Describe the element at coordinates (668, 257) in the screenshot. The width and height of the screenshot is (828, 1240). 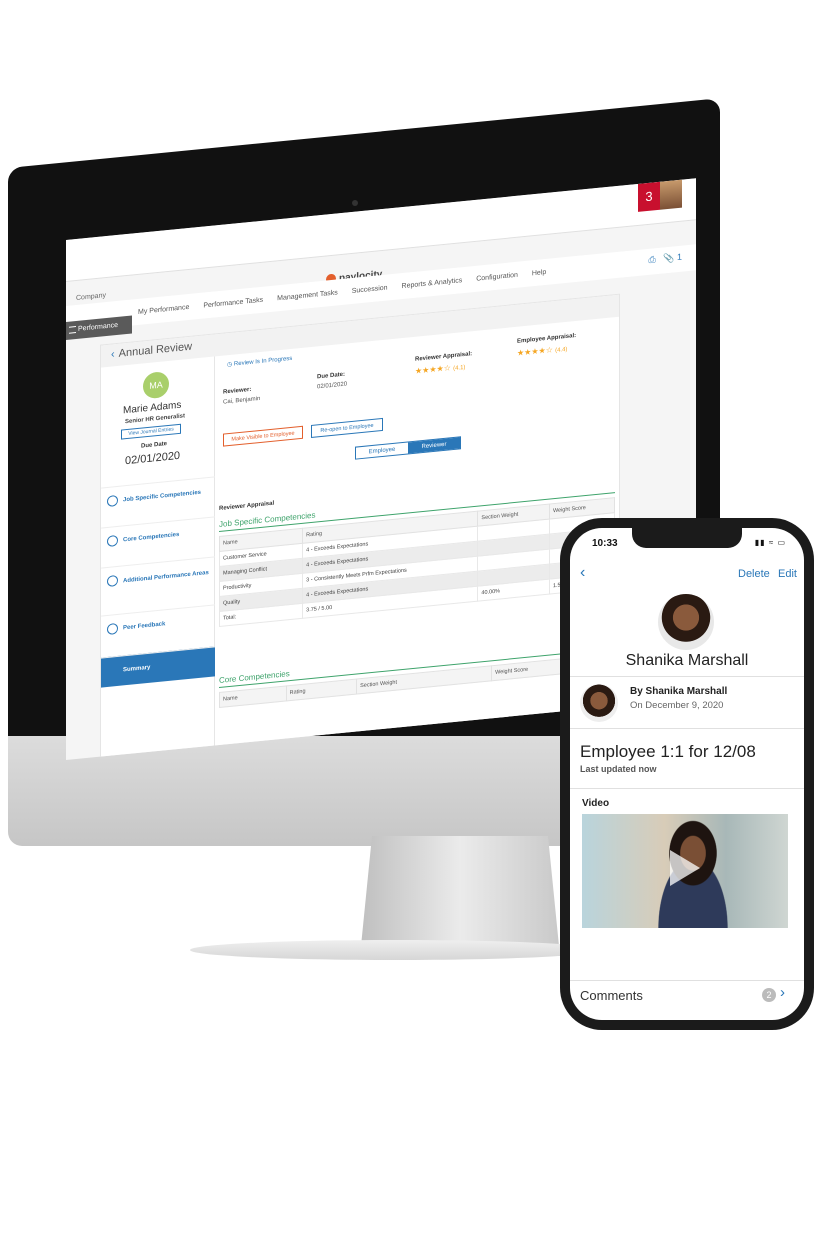
I see `attachment-icon: 📎` at that location.